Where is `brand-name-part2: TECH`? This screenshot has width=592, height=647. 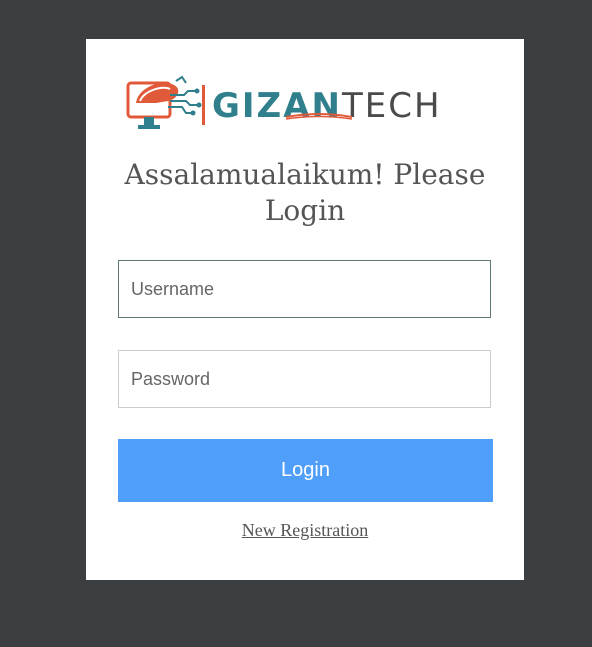
brand-name-part2: TECH is located at coordinates (391, 106).